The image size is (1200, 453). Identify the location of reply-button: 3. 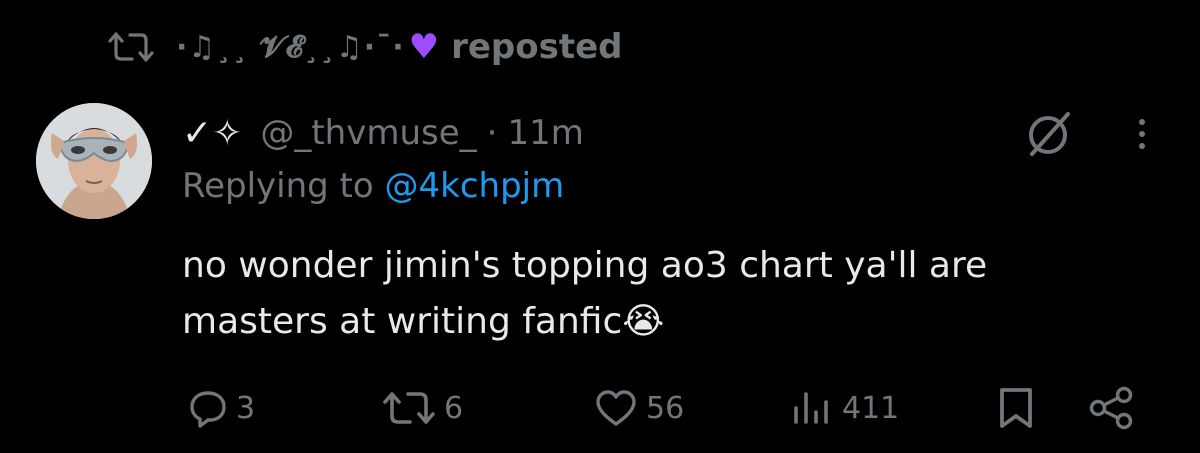
(221, 408).